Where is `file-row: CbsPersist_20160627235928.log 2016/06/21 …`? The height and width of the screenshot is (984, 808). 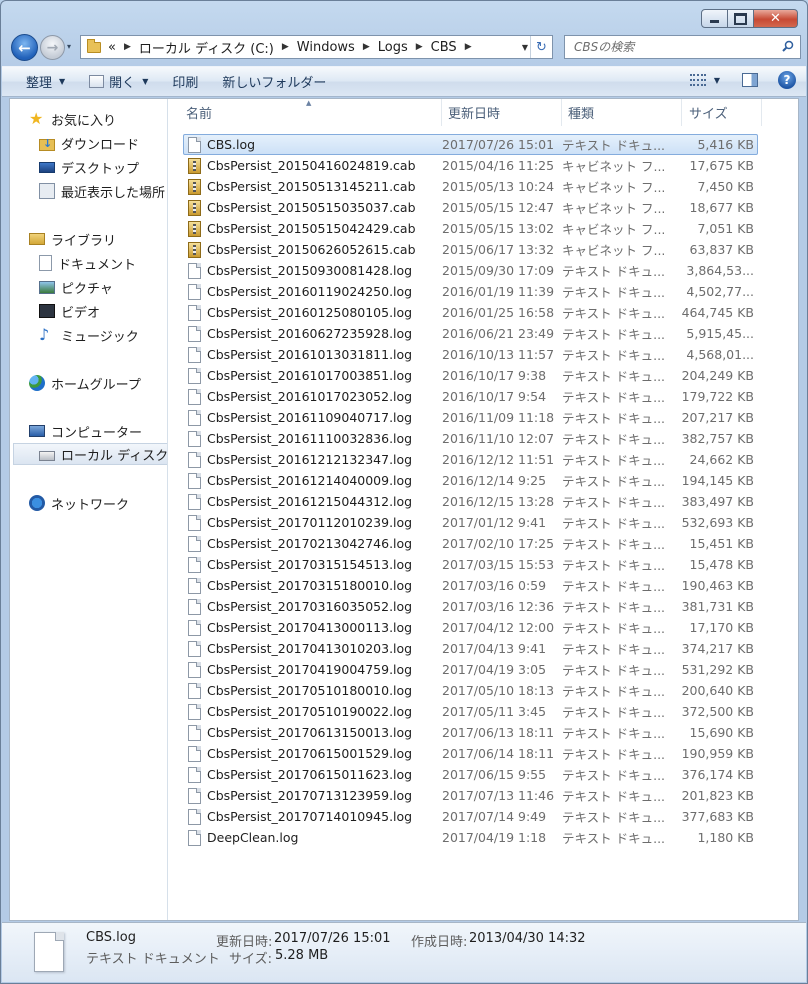
file-row: CbsPersist_20160627235928.log 2016/06/21 … is located at coordinates (470, 333).